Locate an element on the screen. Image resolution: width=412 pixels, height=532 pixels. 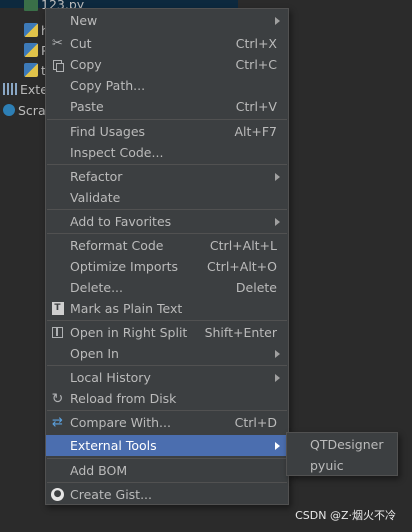
menu-item-external-tools: External Tools is located at coordinates (167, 445).